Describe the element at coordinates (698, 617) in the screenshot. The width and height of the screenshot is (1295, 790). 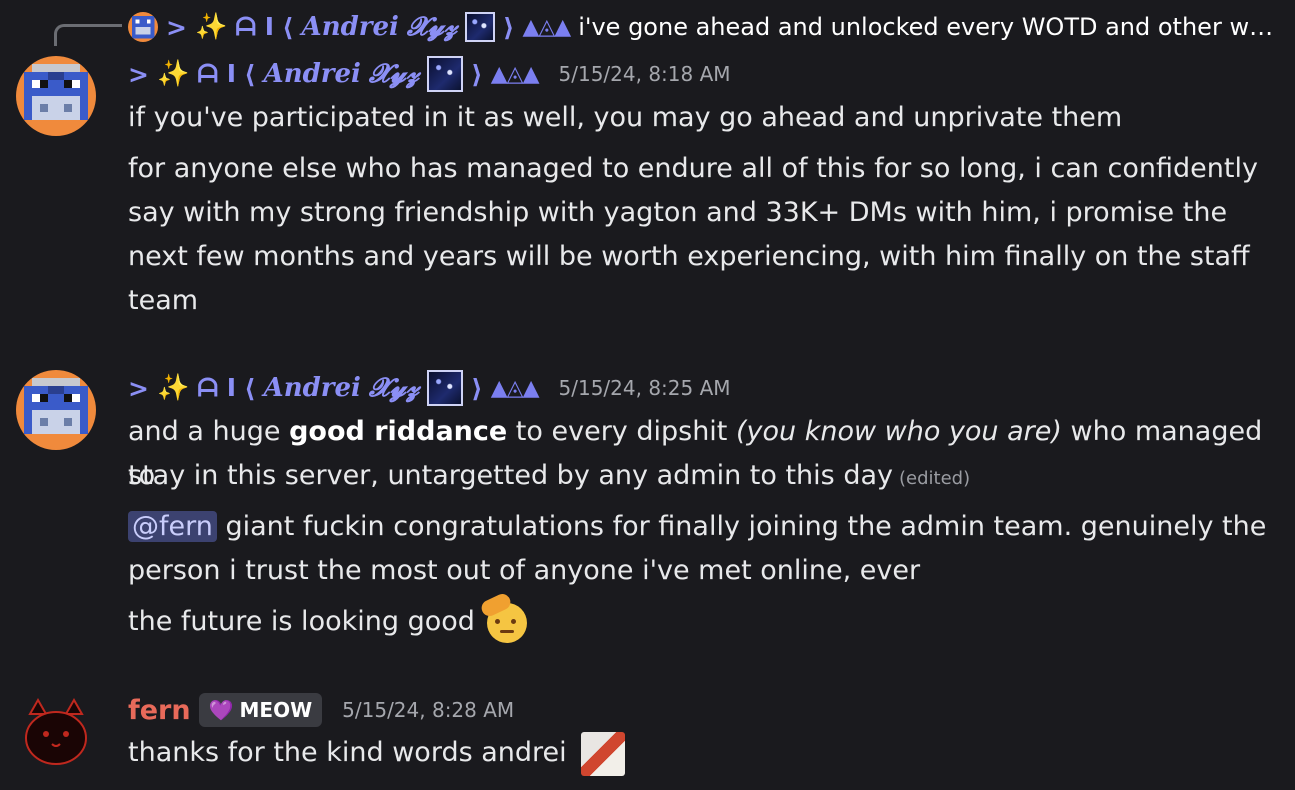
I see `message-text: the future is looking good` at that location.